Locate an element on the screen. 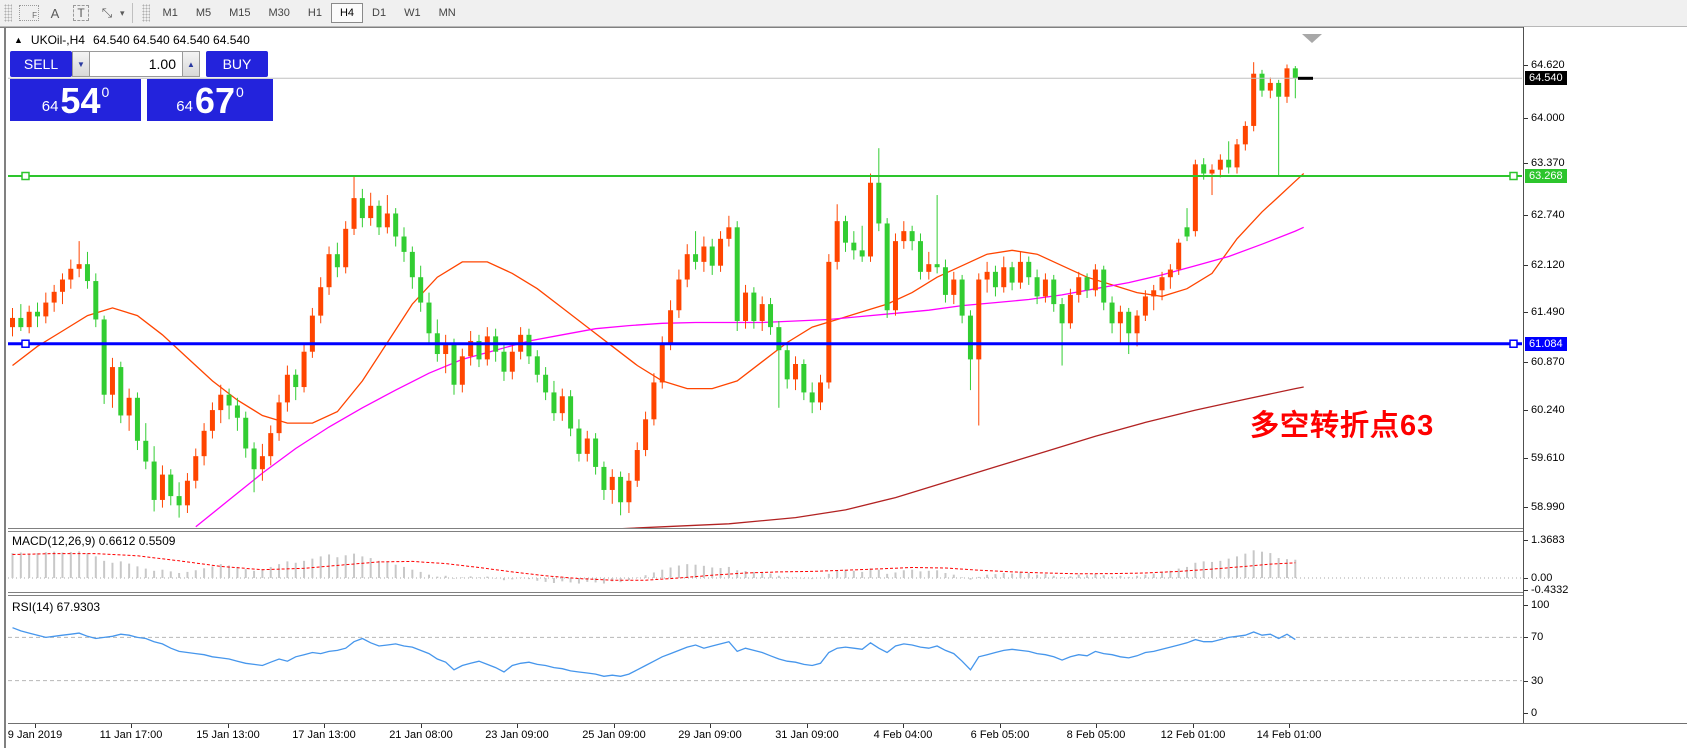  sell-price-prefix: 64 is located at coordinates (50, 106).